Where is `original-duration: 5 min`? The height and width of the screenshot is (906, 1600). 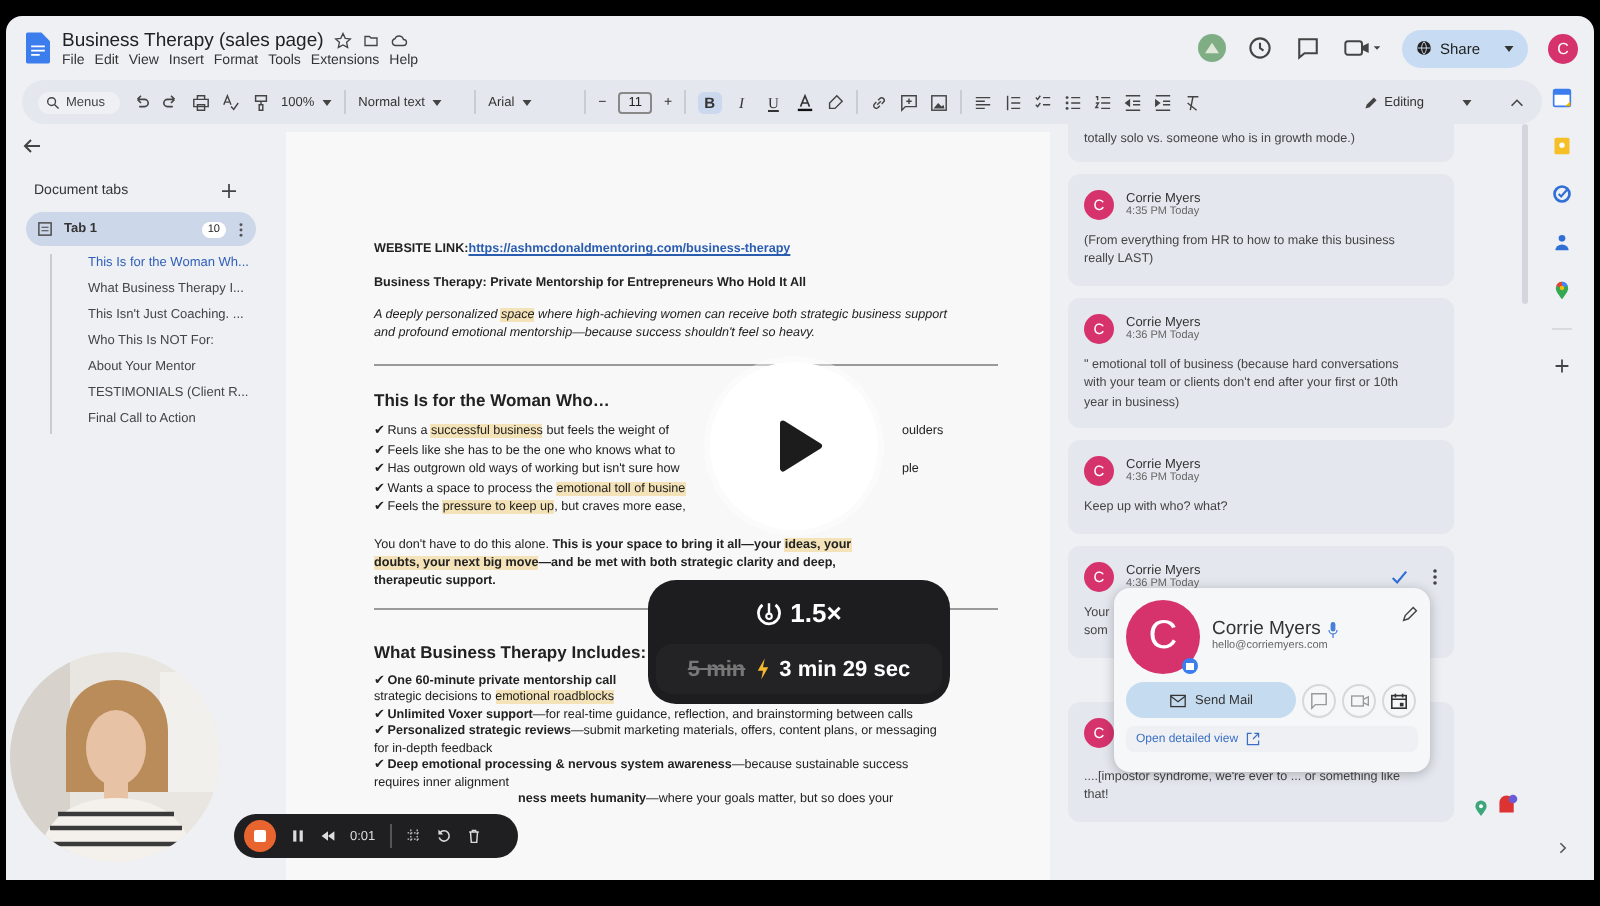 original-duration: 5 min is located at coordinates (716, 669).